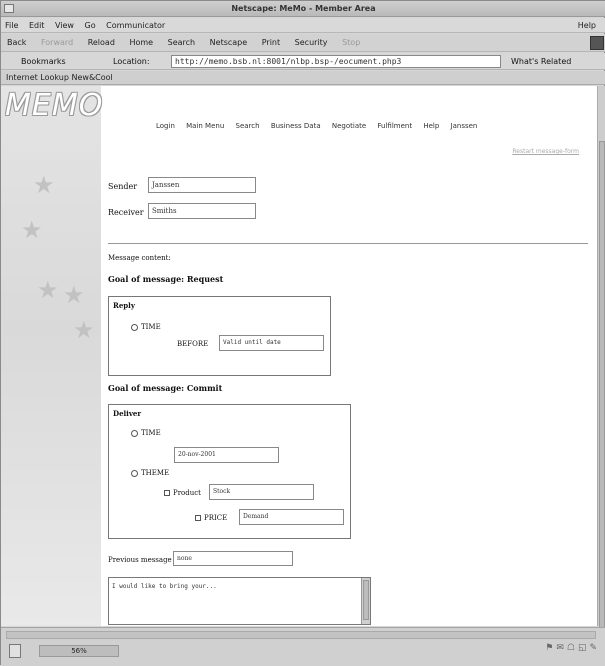  Describe the element at coordinates (155, 473) in the screenshot. I see `theme-label: THEME` at that location.